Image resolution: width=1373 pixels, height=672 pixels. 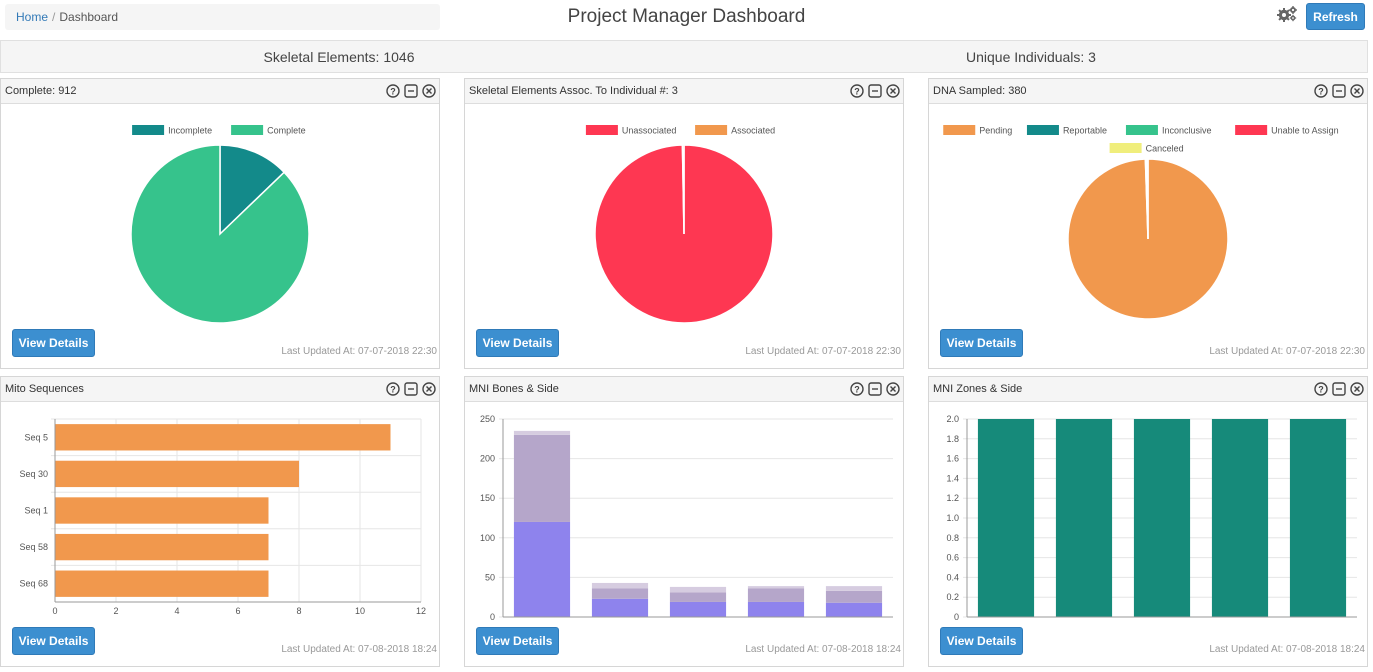 What do you see at coordinates (1165, 149) in the screenshot?
I see `legend-label: Canceled` at bounding box center [1165, 149].